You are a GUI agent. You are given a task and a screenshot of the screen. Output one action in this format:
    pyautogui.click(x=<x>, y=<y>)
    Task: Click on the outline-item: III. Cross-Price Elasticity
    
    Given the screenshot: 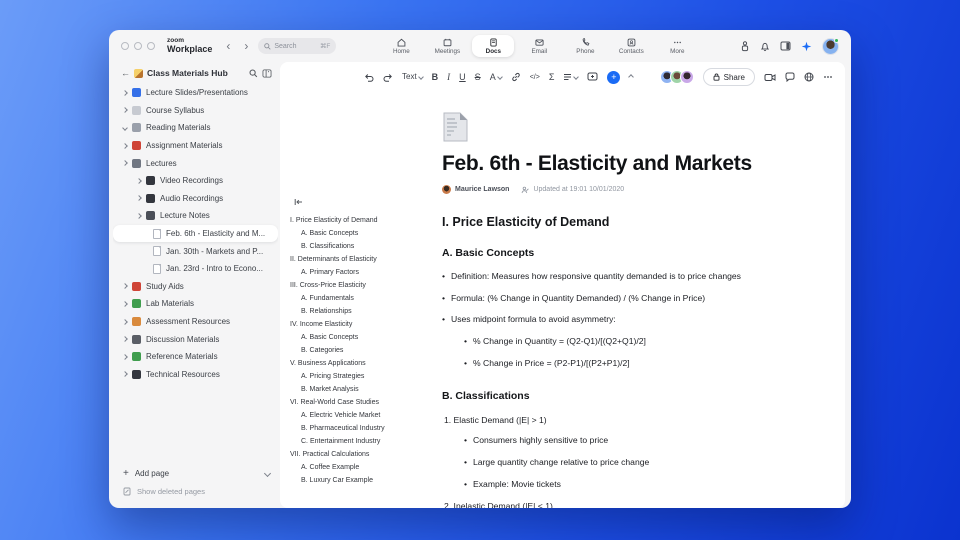 What is the action you would take?
    pyautogui.click(x=361, y=285)
    